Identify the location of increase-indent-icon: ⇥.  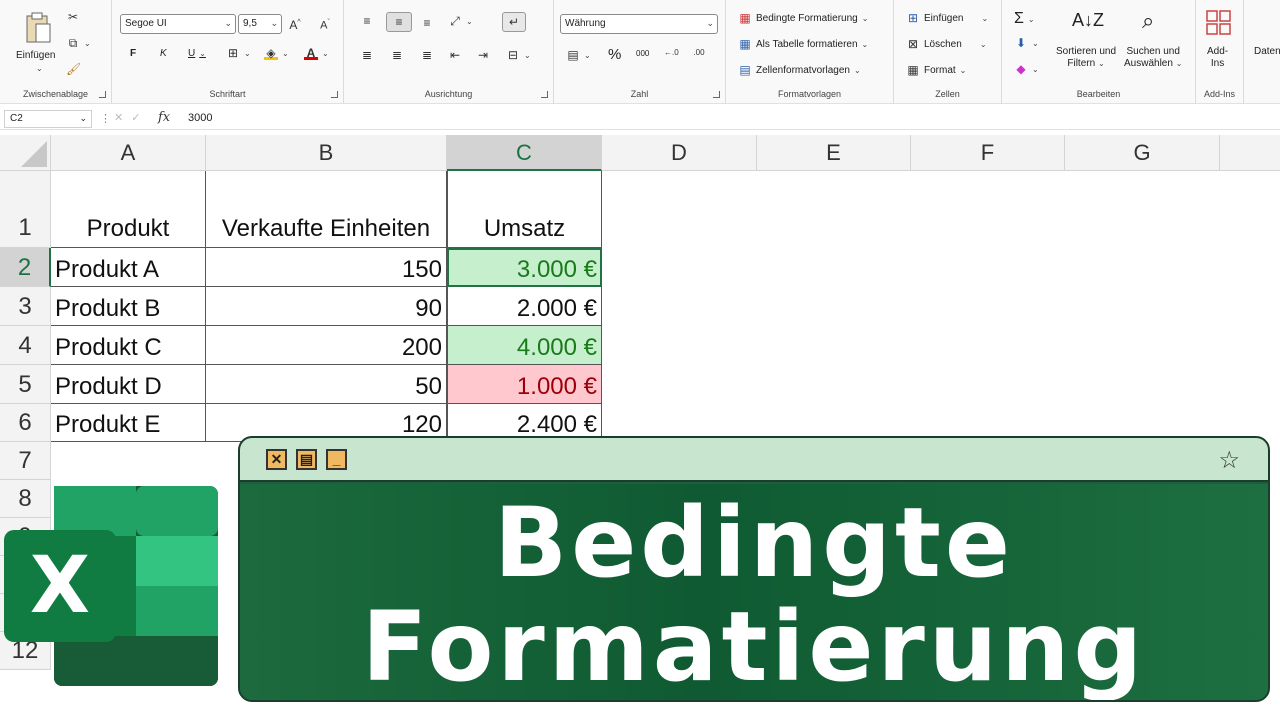
(483, 55).